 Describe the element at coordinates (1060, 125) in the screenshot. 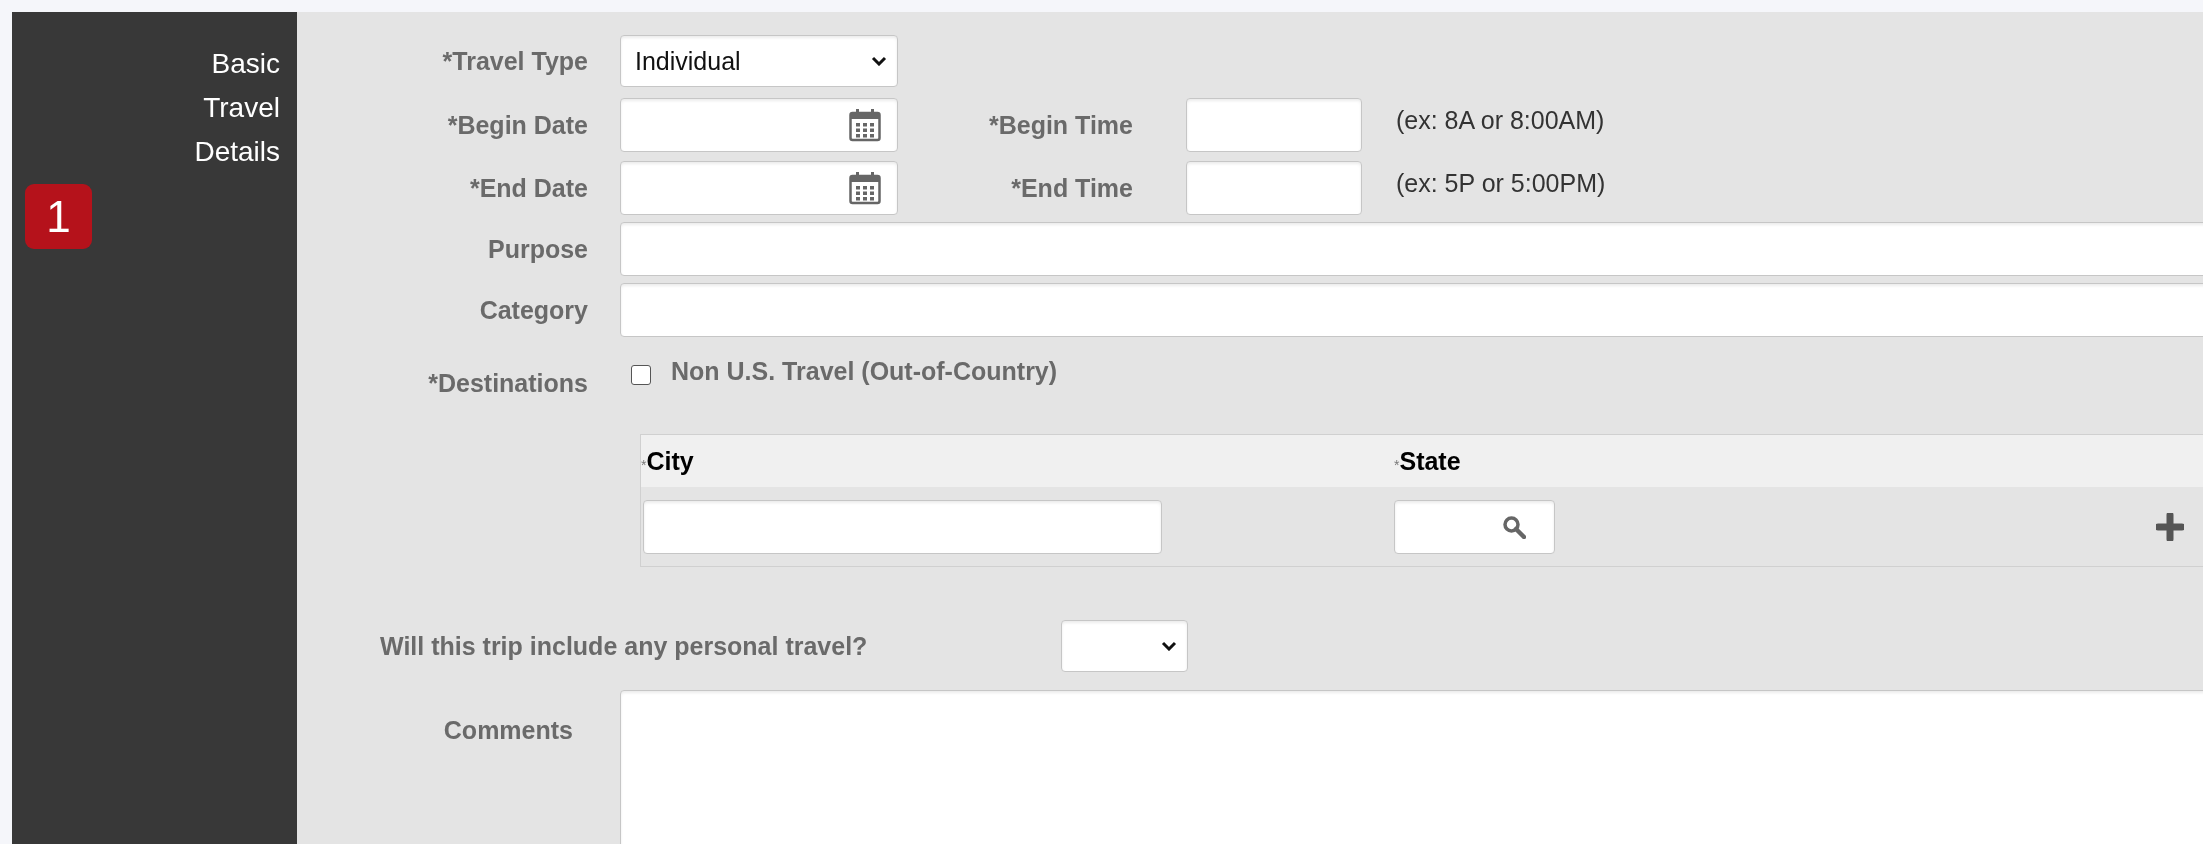

I see `field-label: *Begin Time` at that location.